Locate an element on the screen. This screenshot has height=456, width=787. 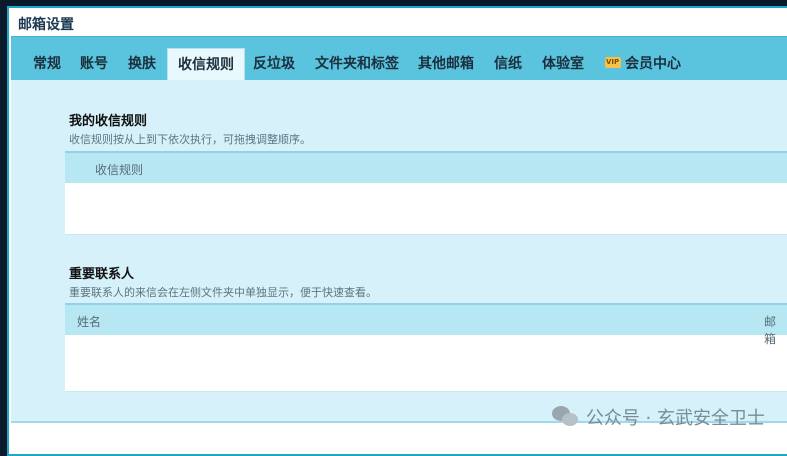
vip-icon is located at coordinates (613, 62).